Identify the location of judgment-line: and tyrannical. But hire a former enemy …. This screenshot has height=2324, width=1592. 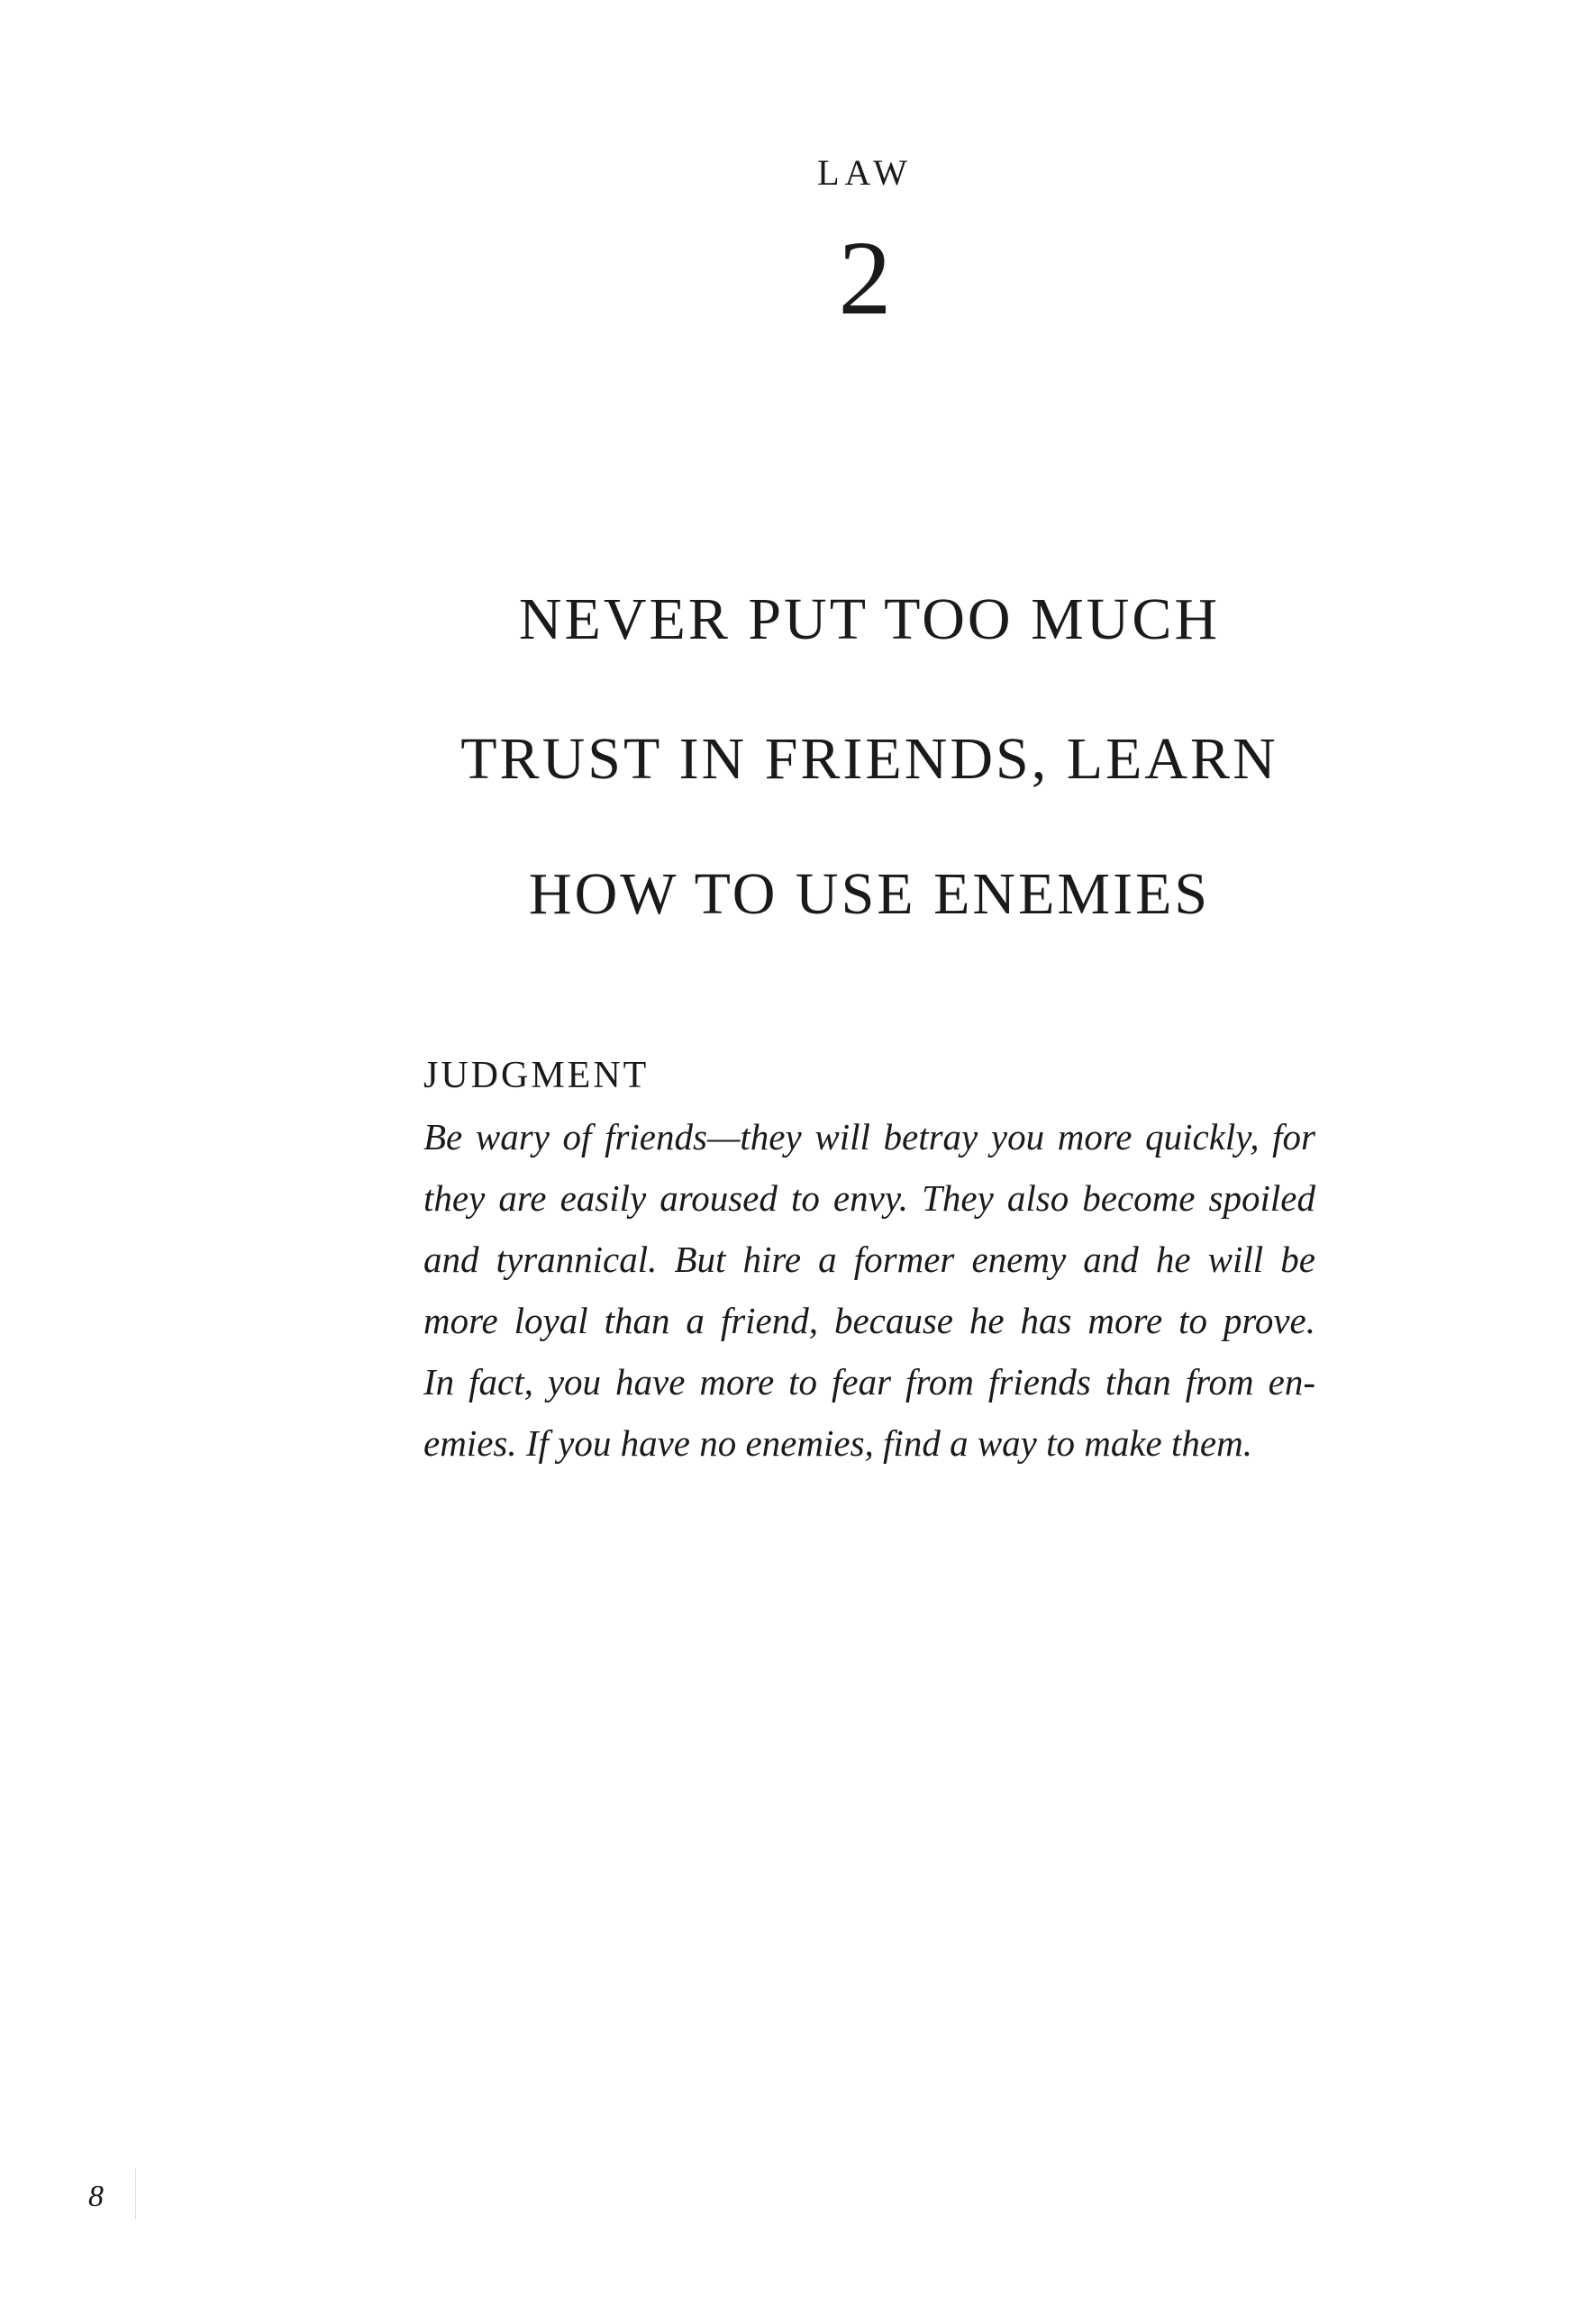
(869, 1260).